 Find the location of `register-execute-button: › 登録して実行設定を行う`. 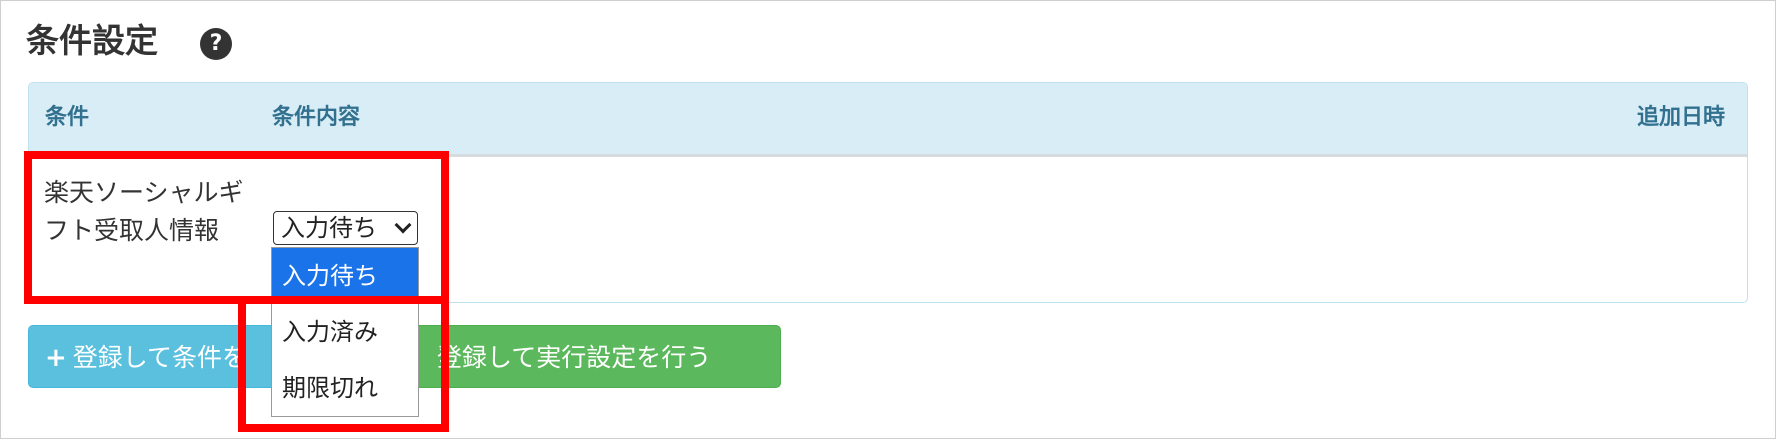

register-execute-button: › 登録して実行設定を行う is located at coordinates (590, 356).